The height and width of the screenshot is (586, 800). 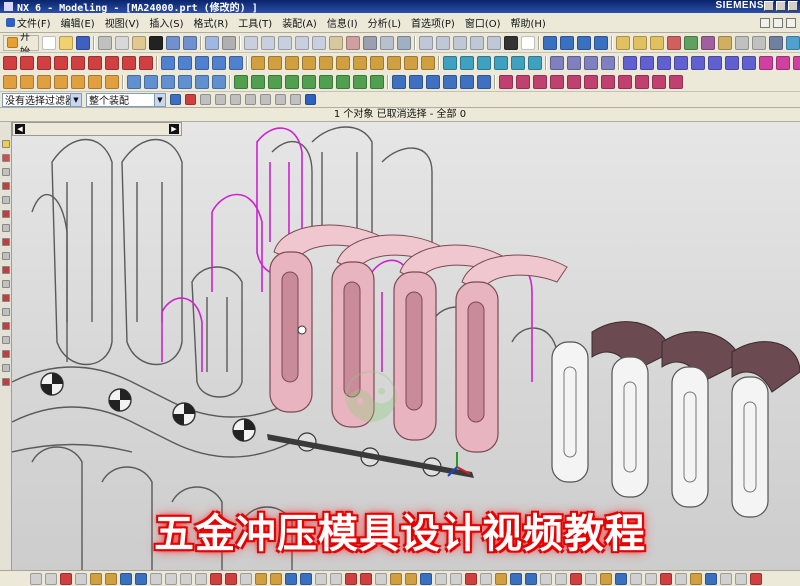 I want to click on line-string-icon, so click(x=51, y=578).